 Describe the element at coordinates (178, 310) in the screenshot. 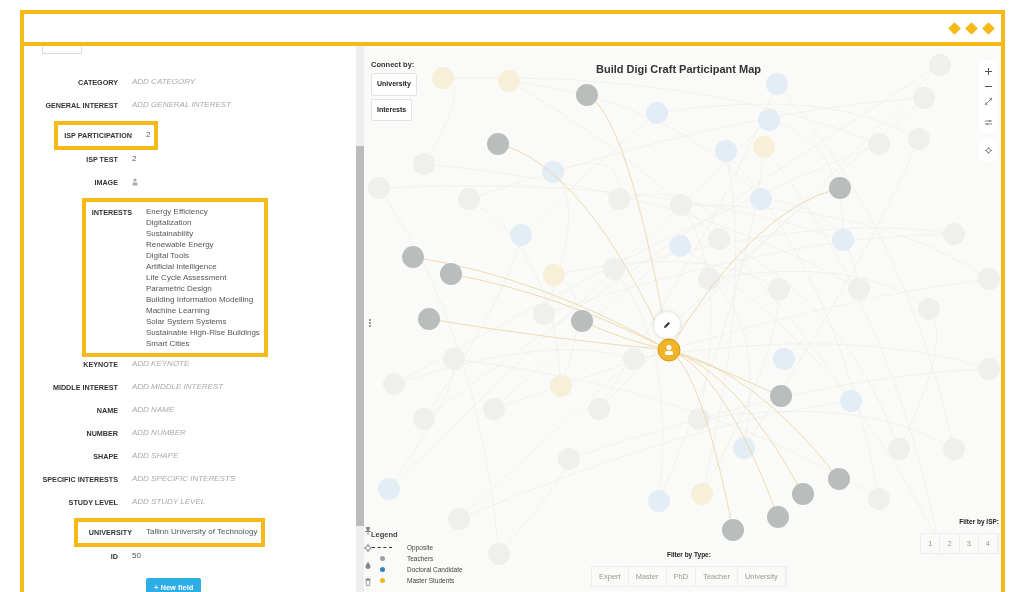

I see `interest-item: Machine Learning` at that location.